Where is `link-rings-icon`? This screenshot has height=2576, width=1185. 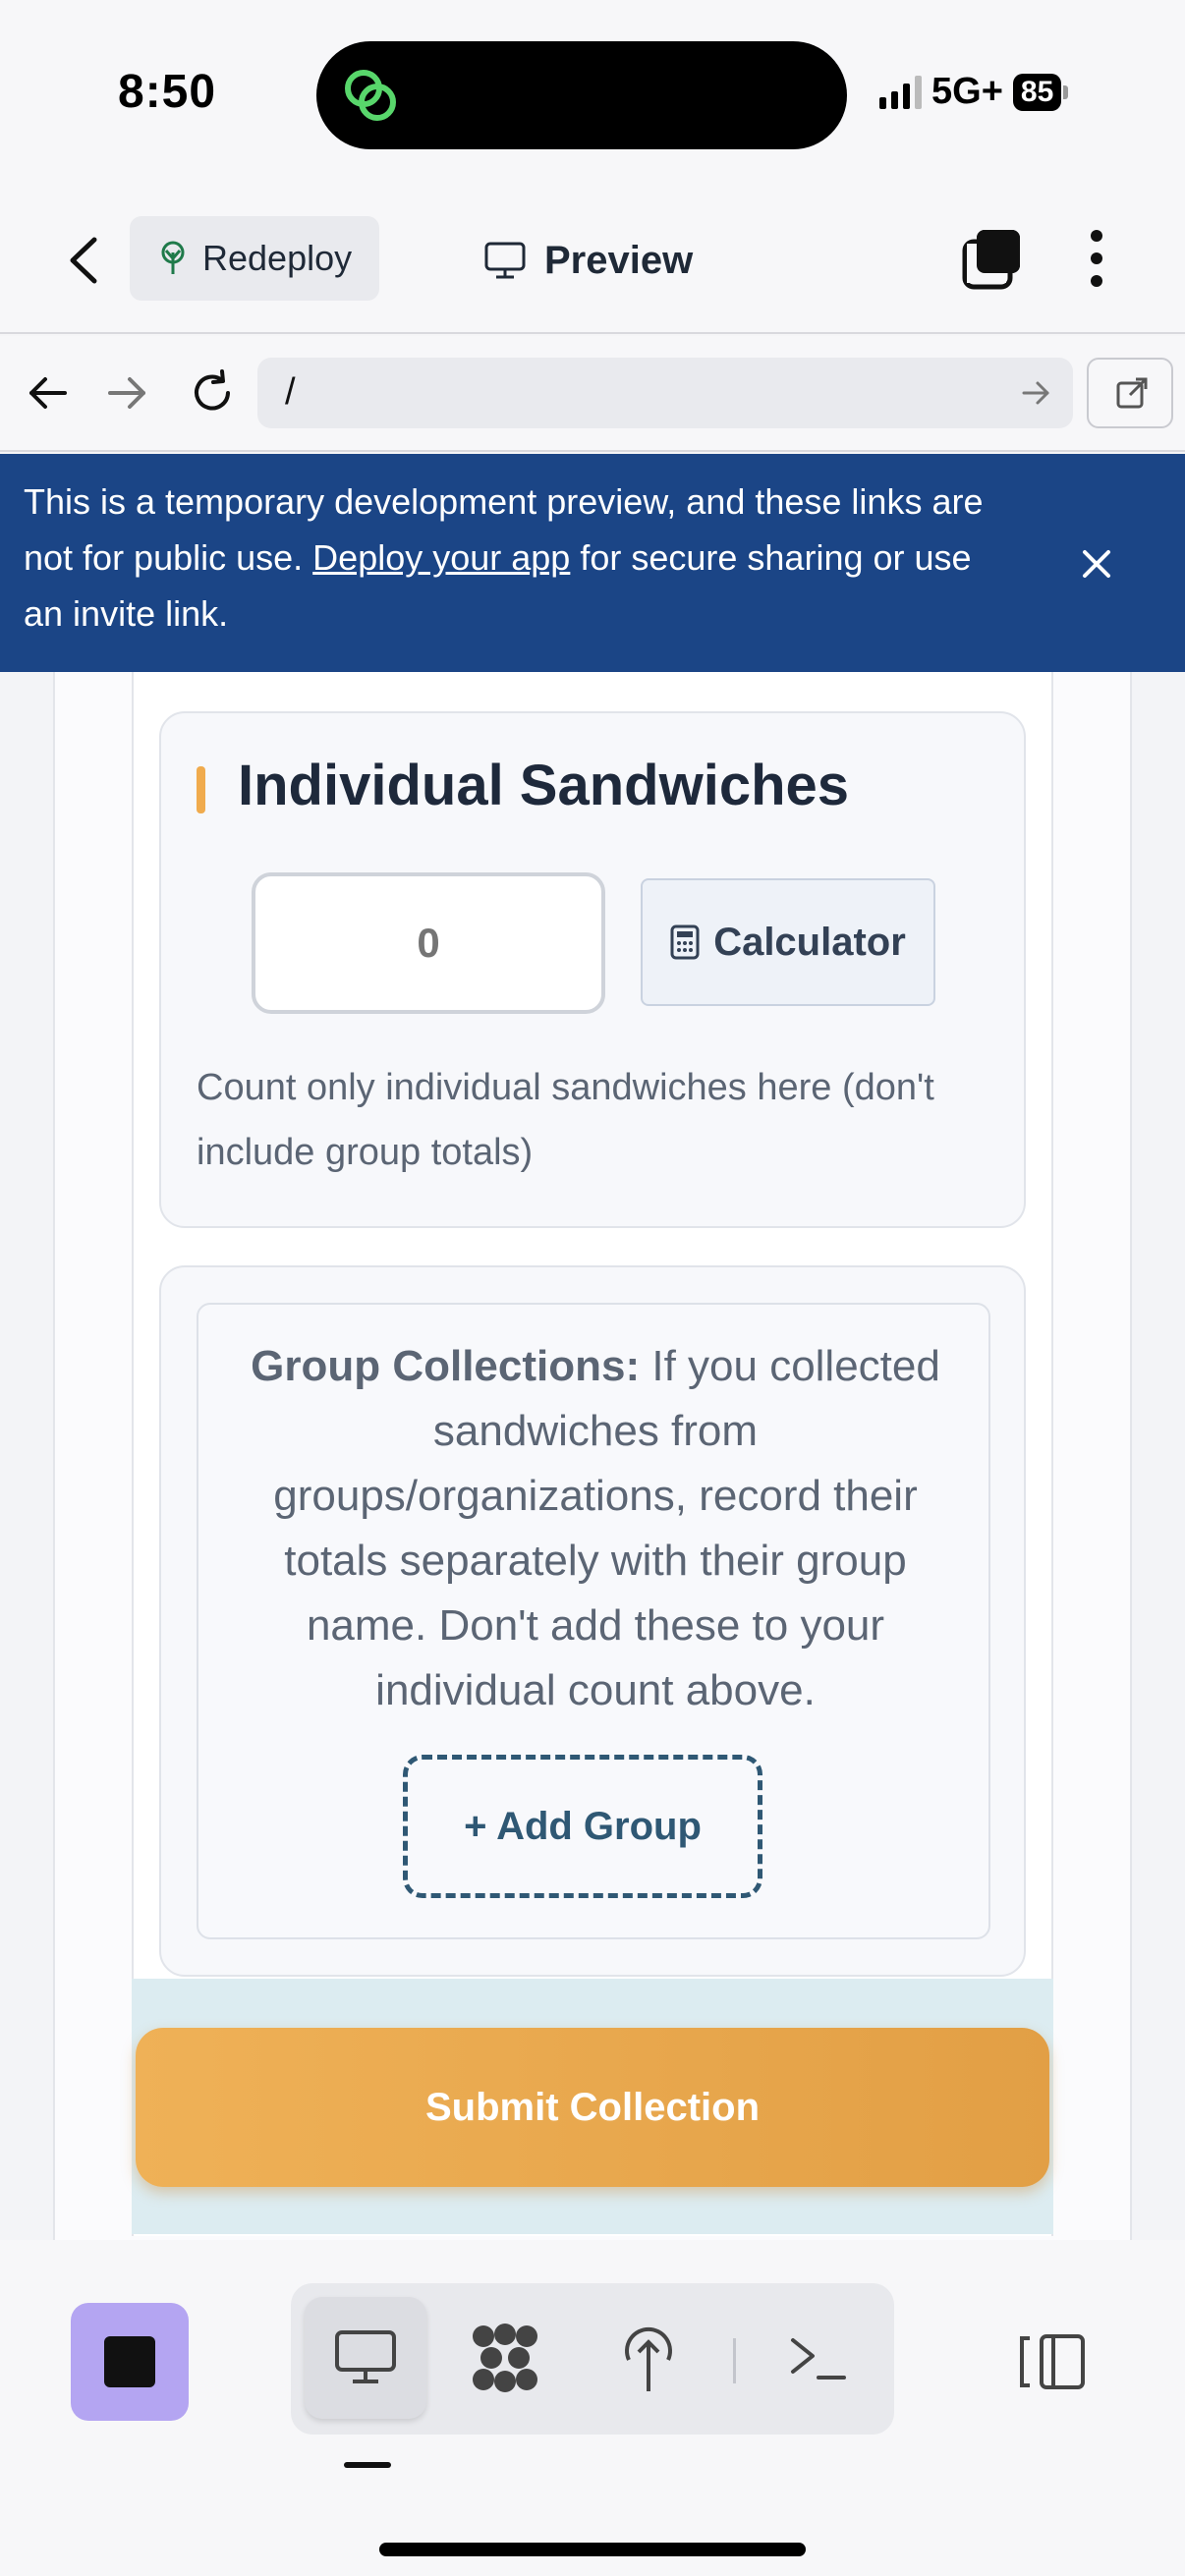 link-rings-icon is located at coordinates (371, 95).